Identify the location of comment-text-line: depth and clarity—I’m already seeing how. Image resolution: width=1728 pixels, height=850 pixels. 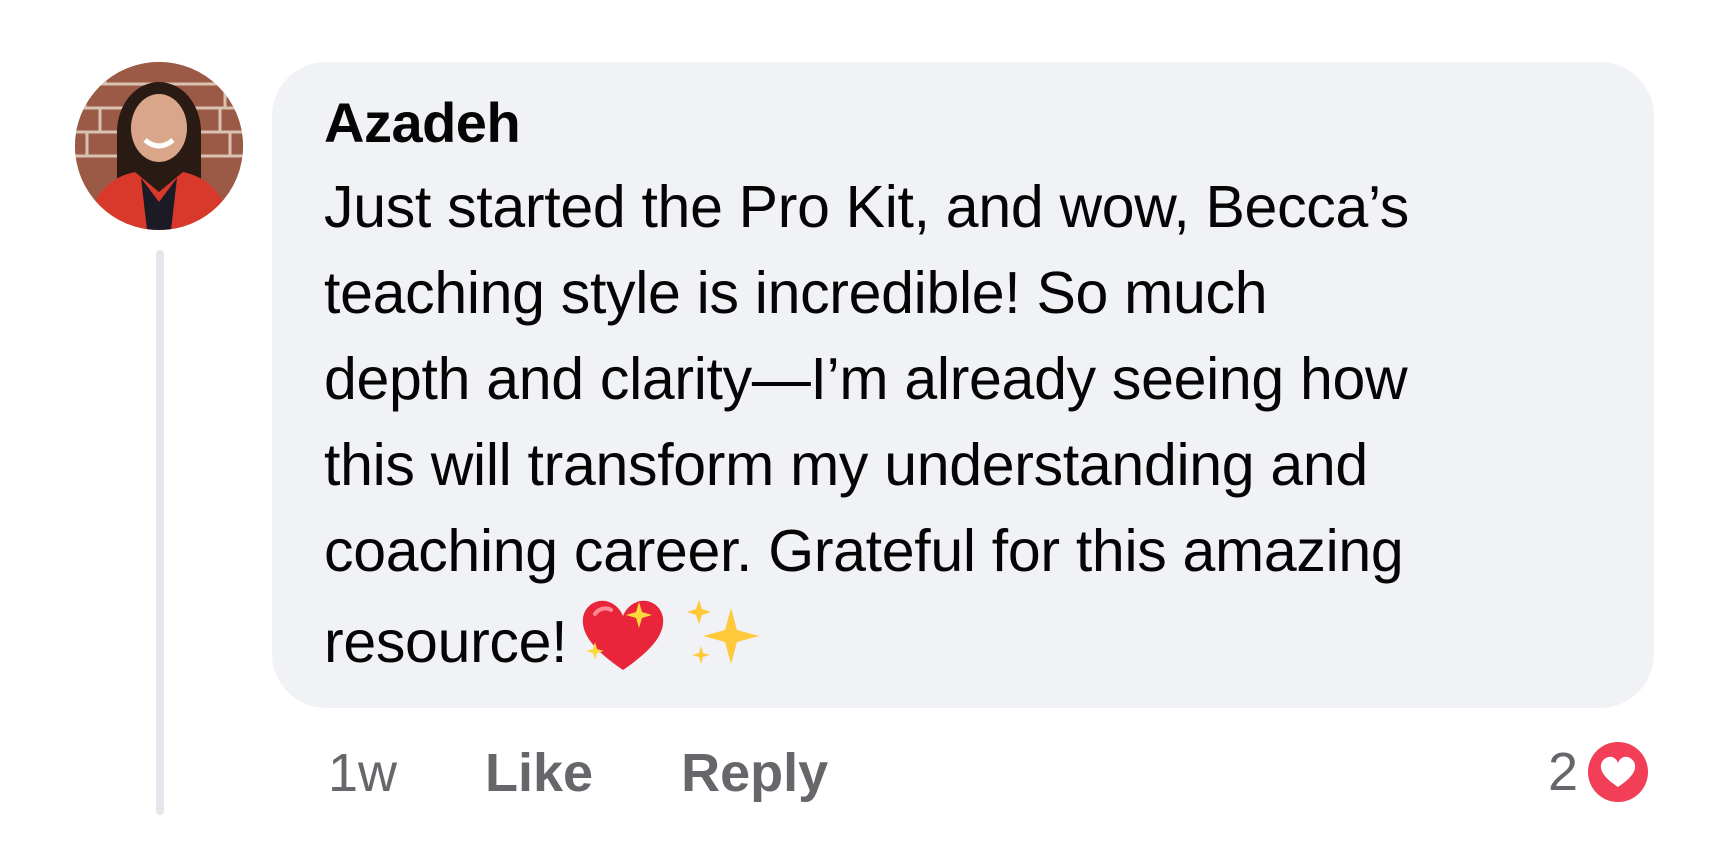
(866, 379).